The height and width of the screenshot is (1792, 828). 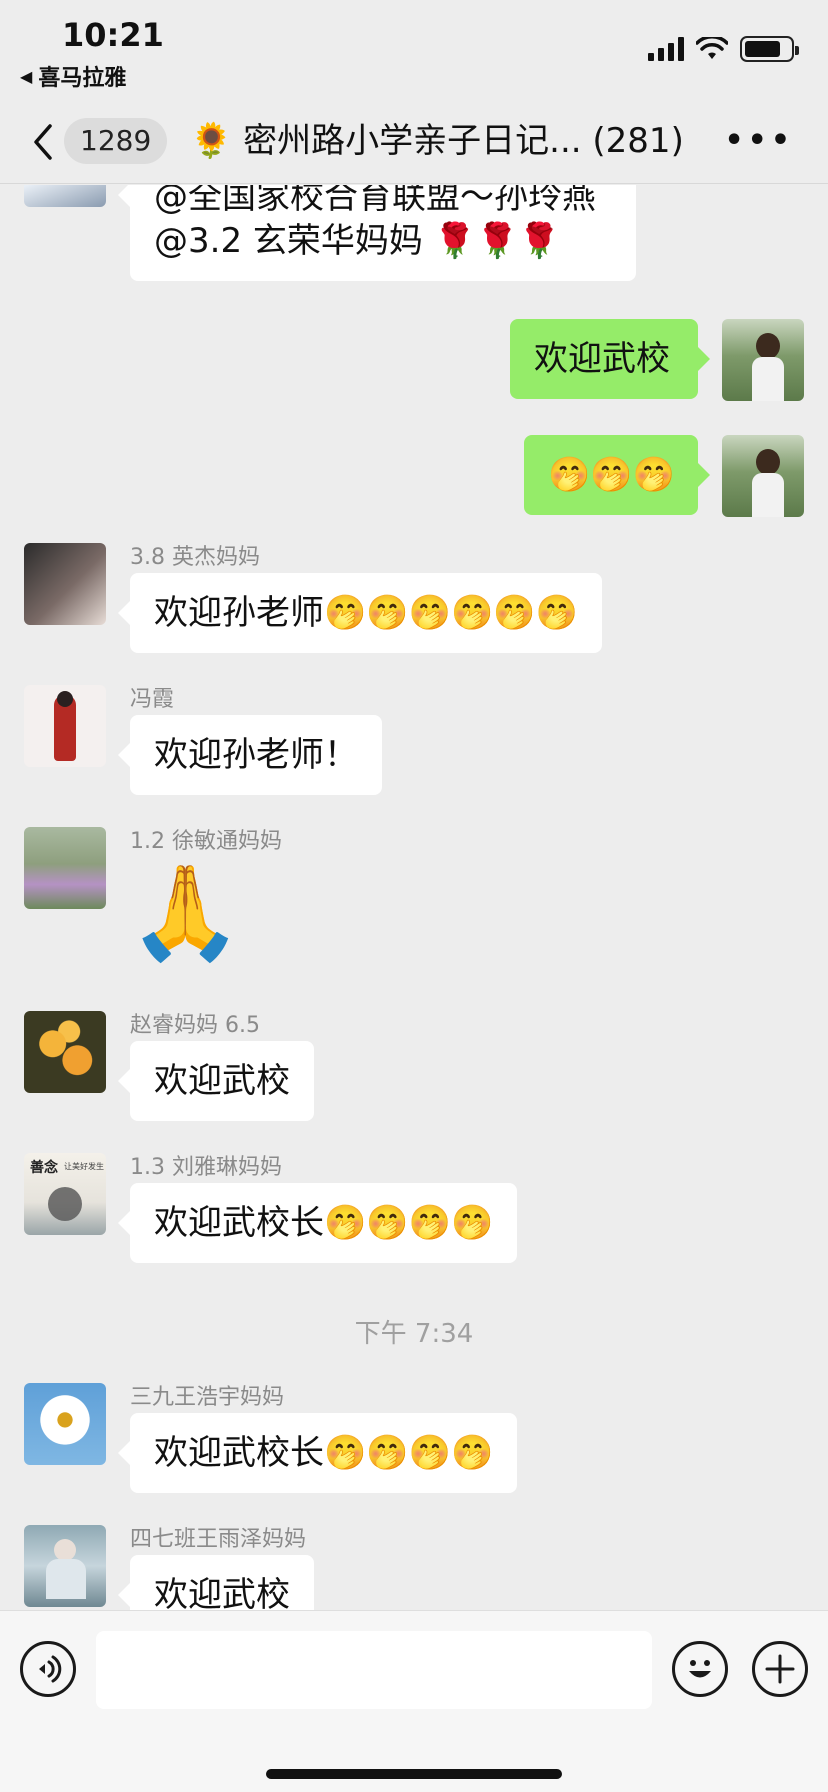 What do you see at coordinates (195, 1025) in the screenshot?
I see `sender-name: 赵睿妈妈 6.5` at bounding box center [195, 1025].